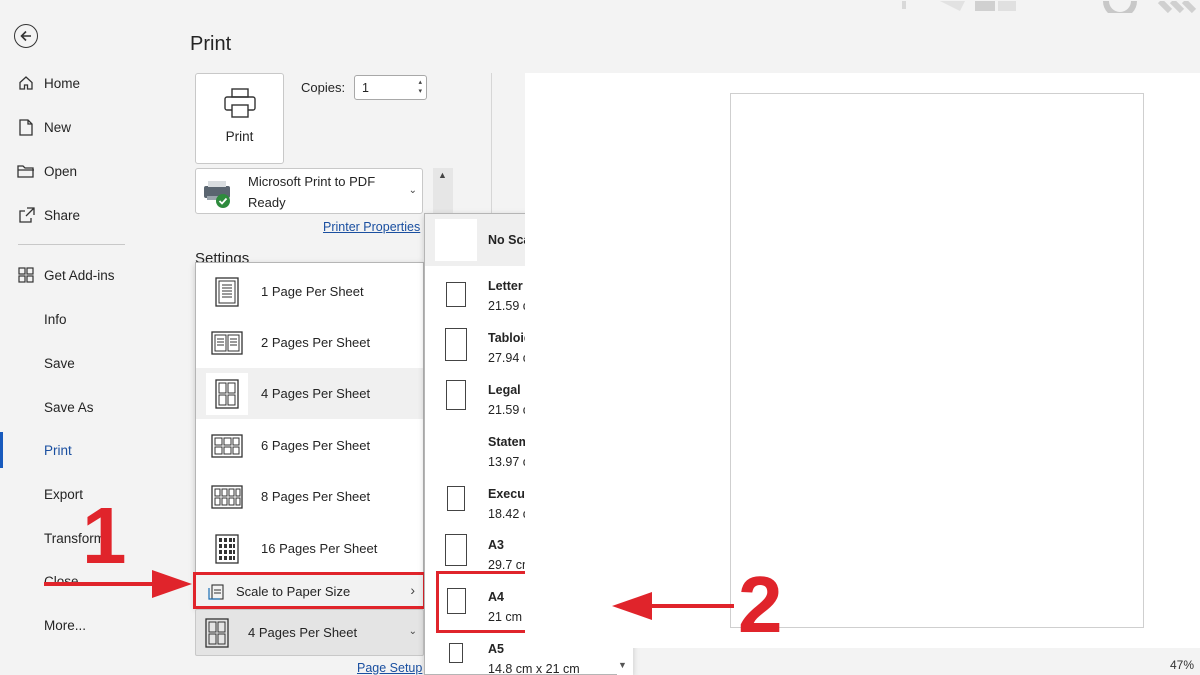  I want to click on printer-icon, so click(240, 105).